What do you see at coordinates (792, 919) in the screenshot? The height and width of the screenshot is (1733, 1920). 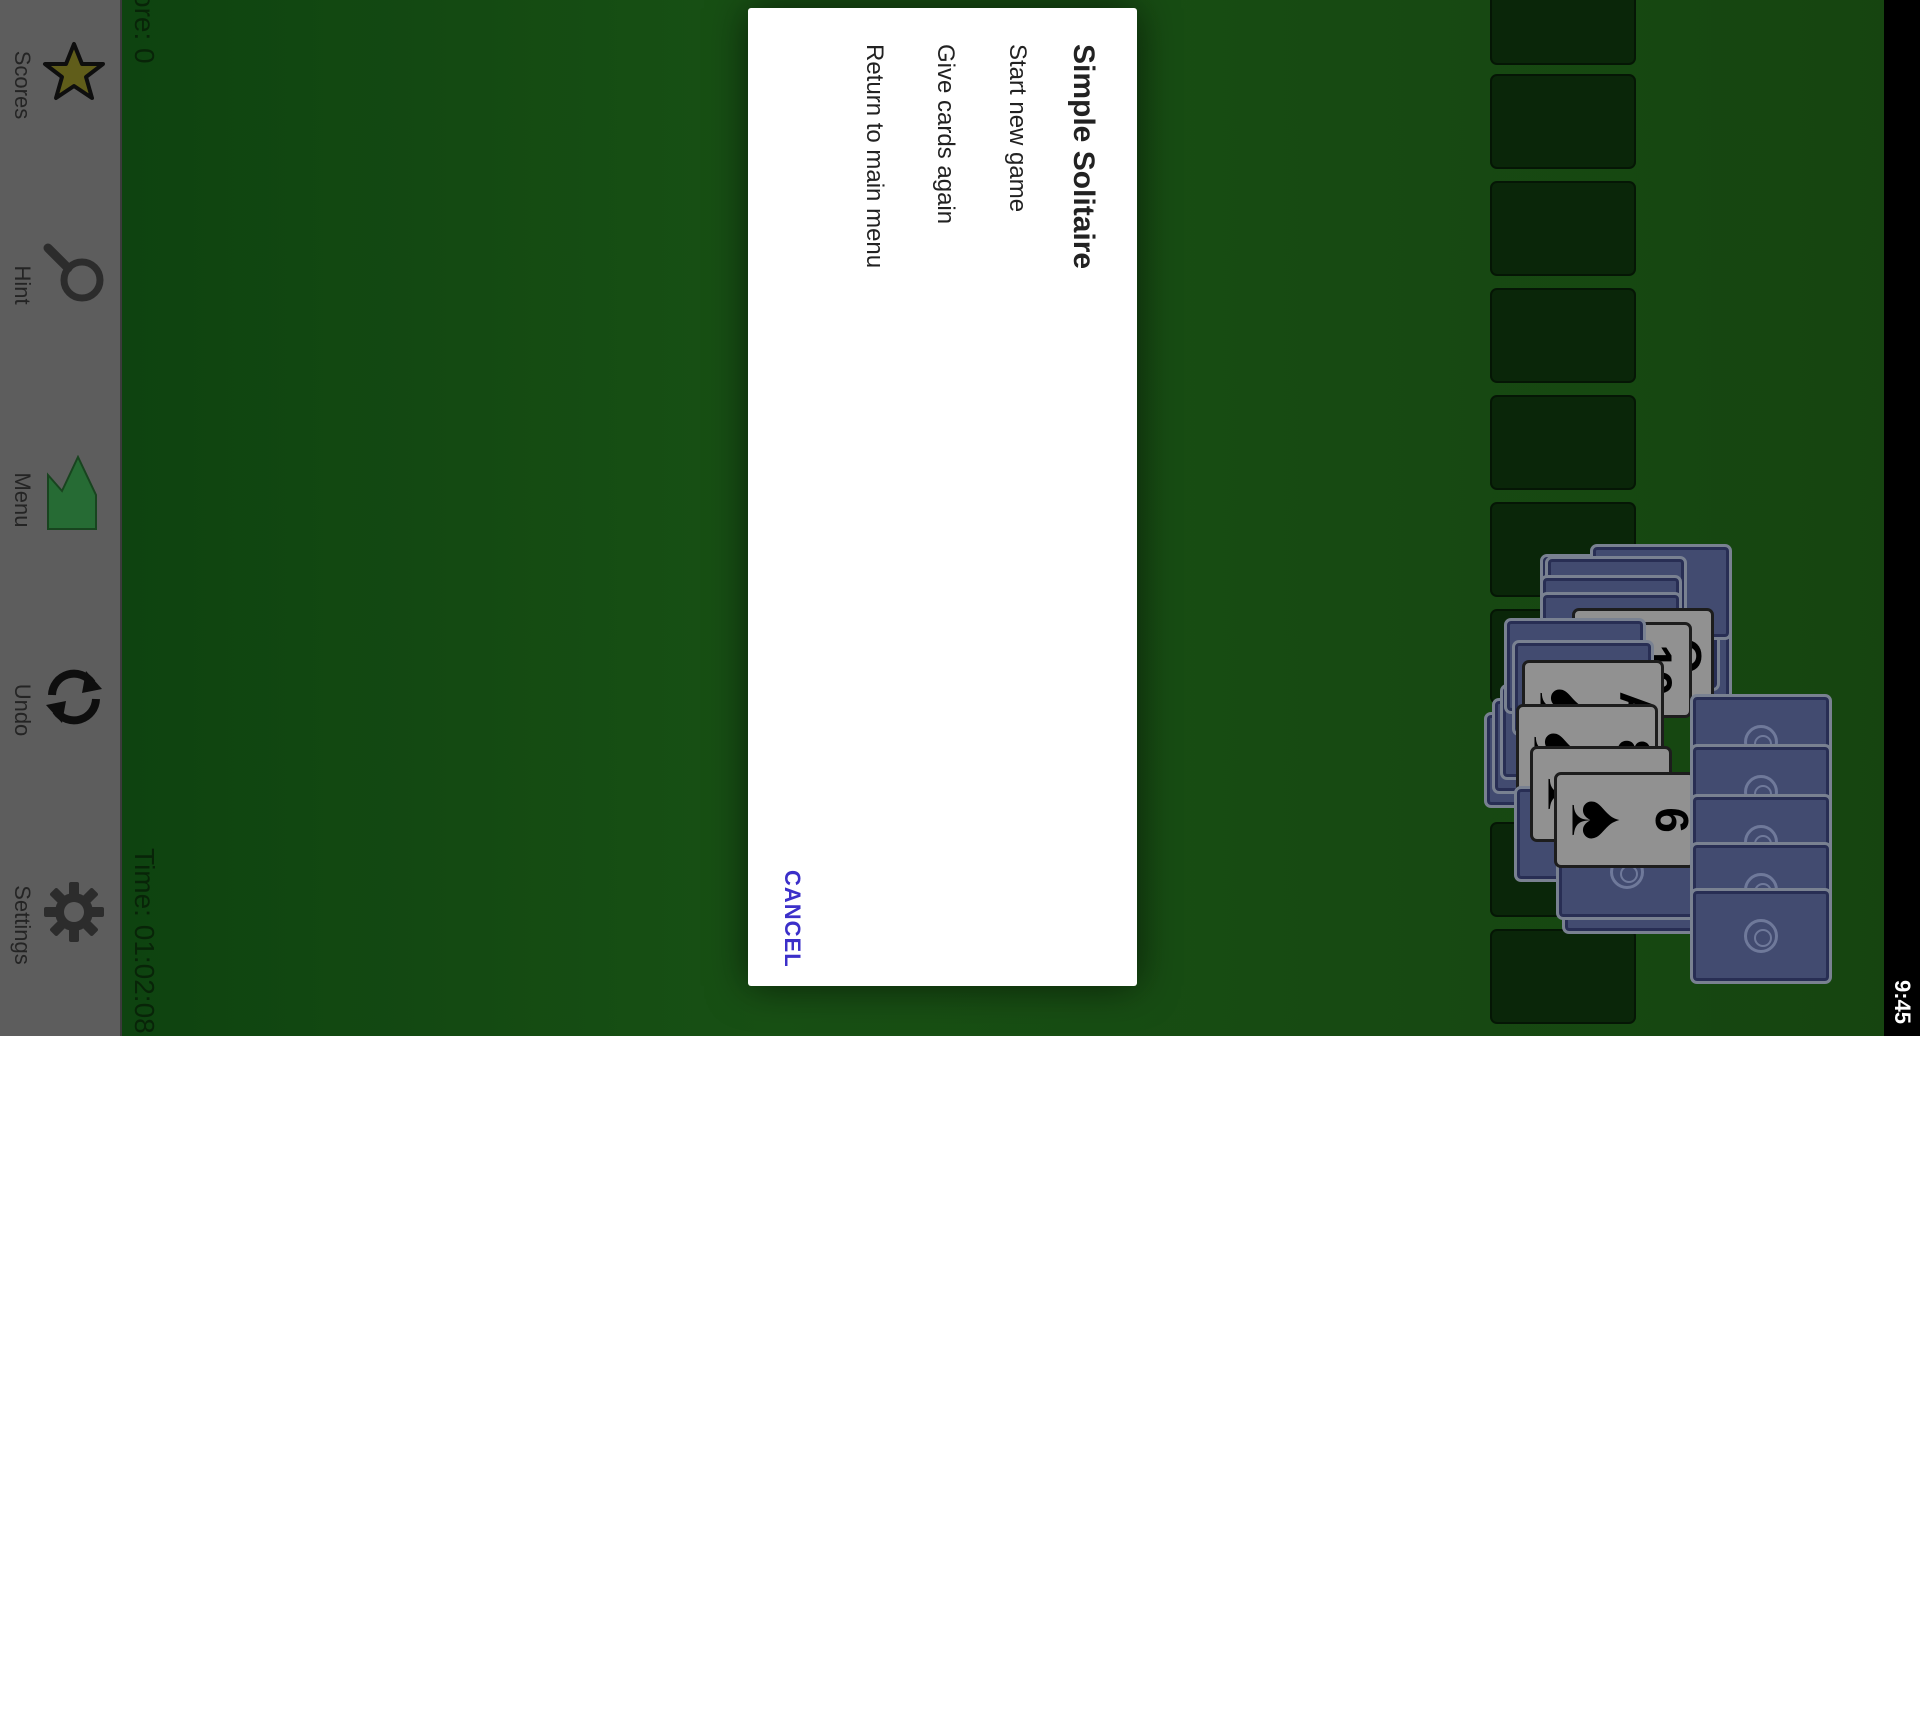 I see `cancel-button: CANCEL` at bounding box center [792, 919].